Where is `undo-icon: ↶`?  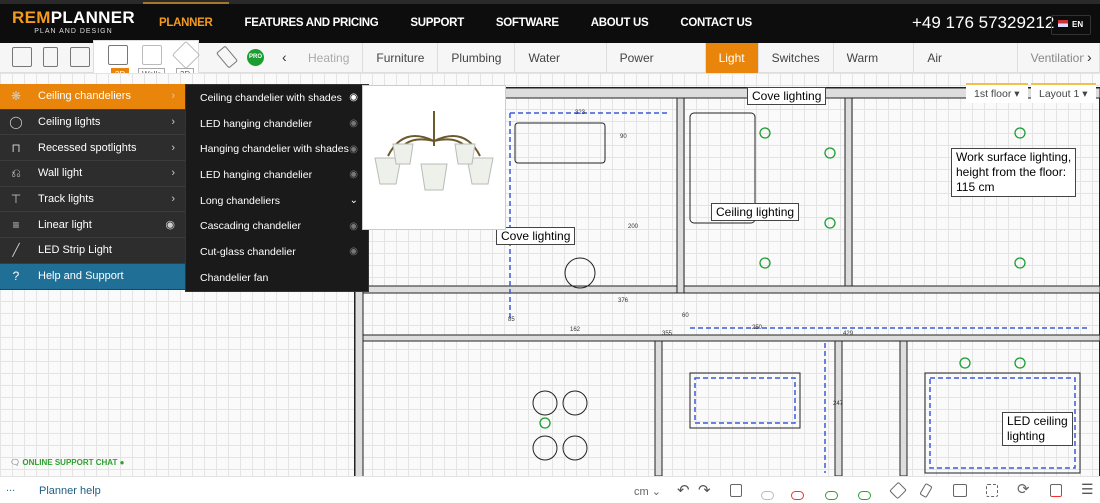 undo-icon: ↶ is located at coordinates (683, 490).